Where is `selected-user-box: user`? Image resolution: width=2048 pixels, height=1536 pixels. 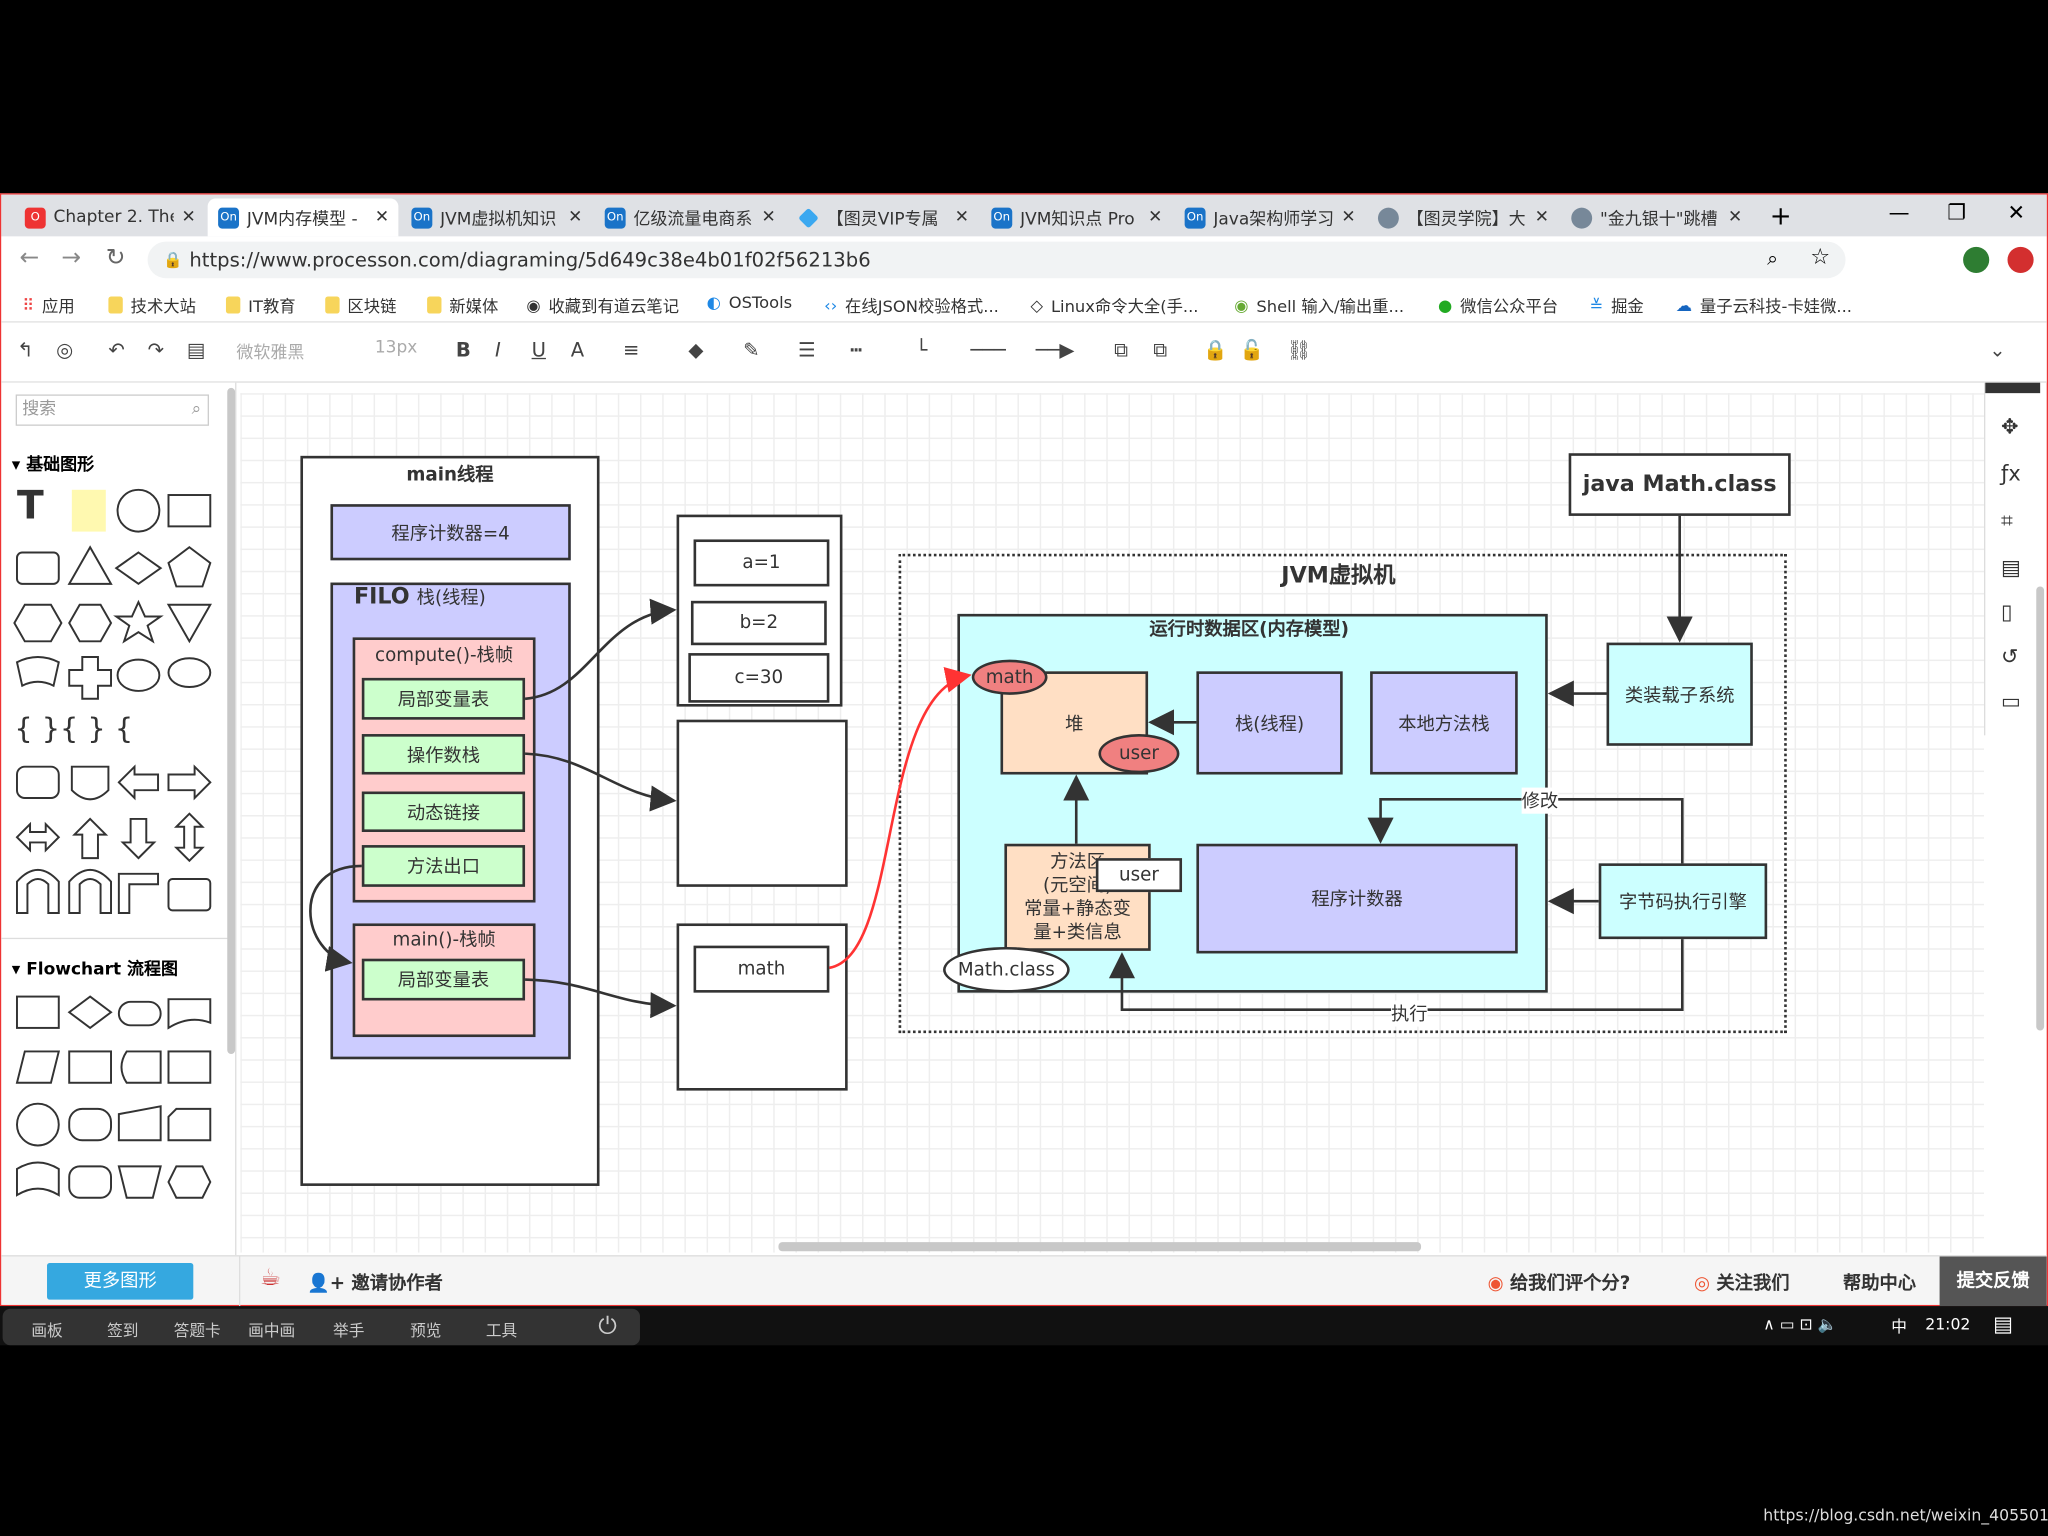
selected-user-box: user is located at coordinates (1139, 875).